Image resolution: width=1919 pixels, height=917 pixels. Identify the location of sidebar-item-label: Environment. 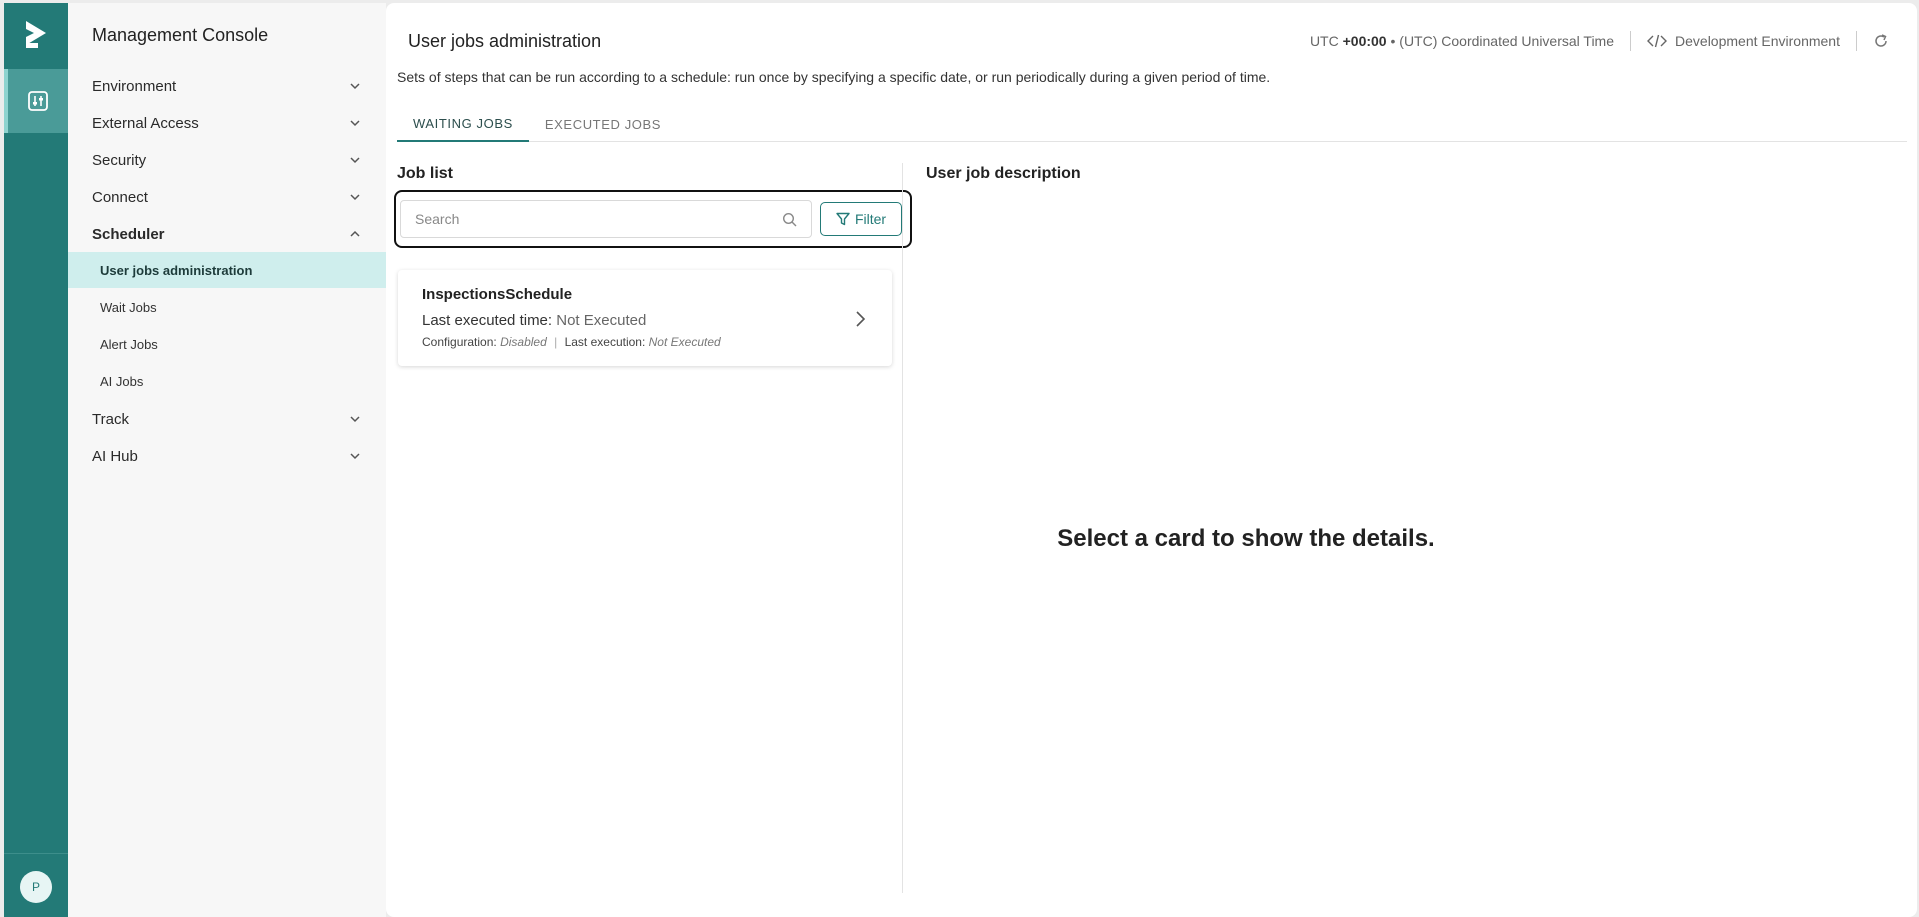
(134, 86).